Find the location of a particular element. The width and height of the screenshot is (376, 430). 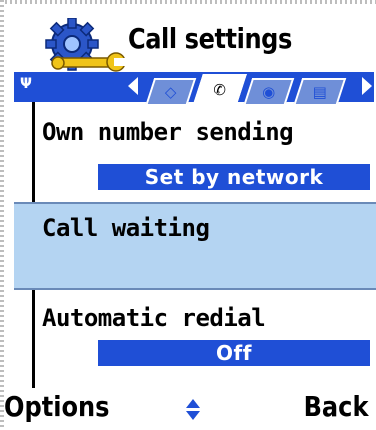

setting-label: Own number sending is located at coordinates (168, 132).